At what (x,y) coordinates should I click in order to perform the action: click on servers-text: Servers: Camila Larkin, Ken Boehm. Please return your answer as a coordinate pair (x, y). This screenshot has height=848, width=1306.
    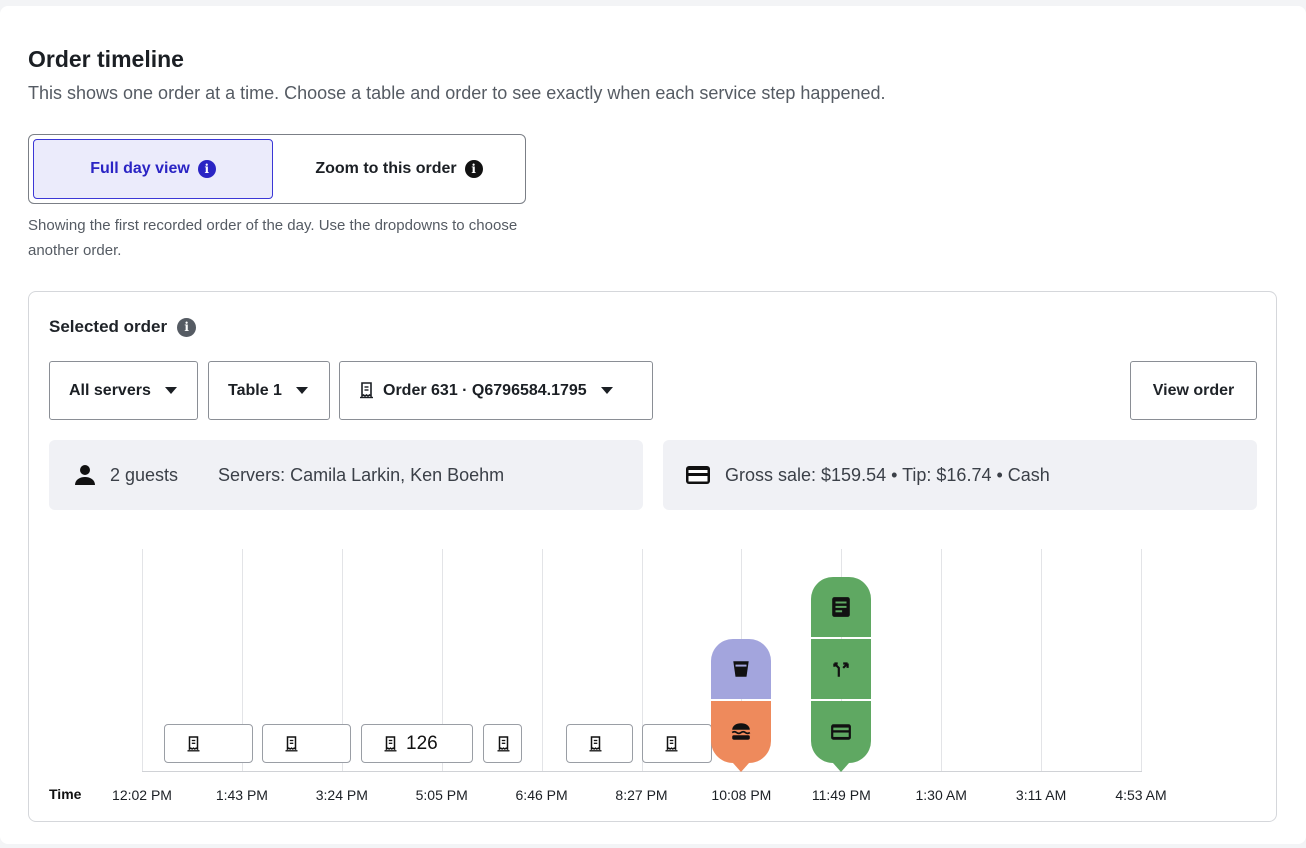
    Looking at the image, I should click on (361, 474).